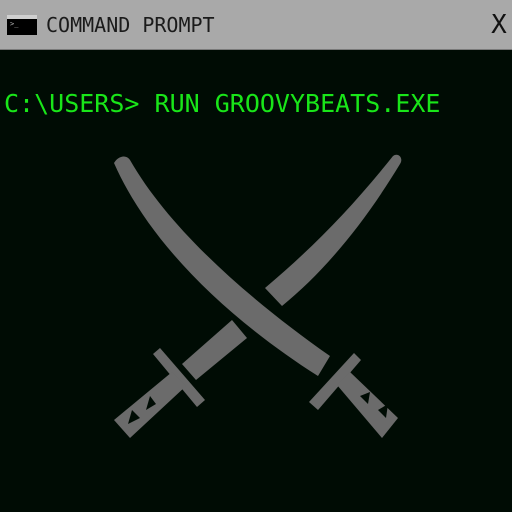 Image resolution: width=512 pixels, height=512 pixels. I want to click on sword-right-blade, so click(333, 230).